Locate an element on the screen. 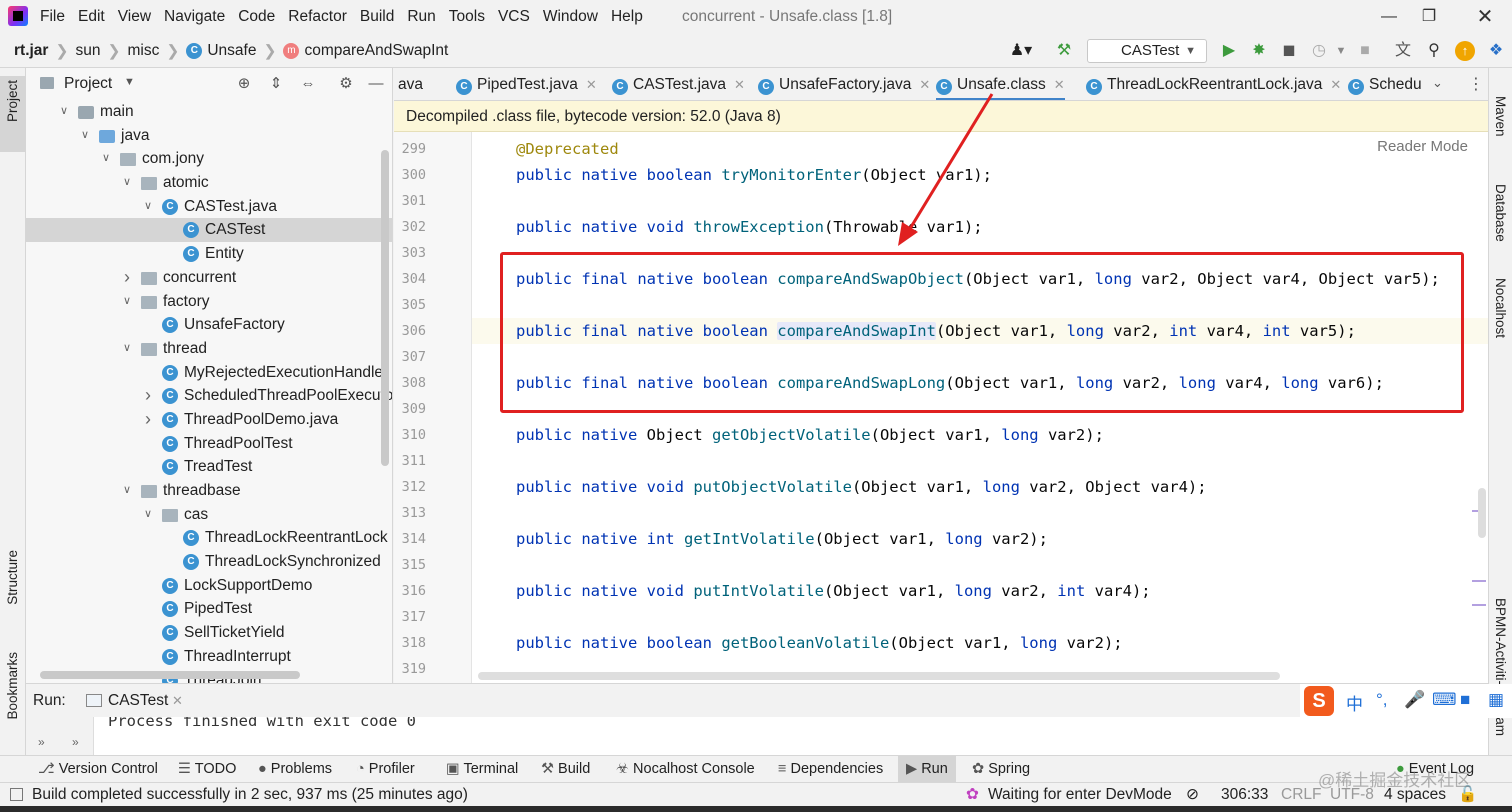 The height and width of the screenshot is (812, 1512). tree-item: PipedTest is located at coordinates (209, 609).